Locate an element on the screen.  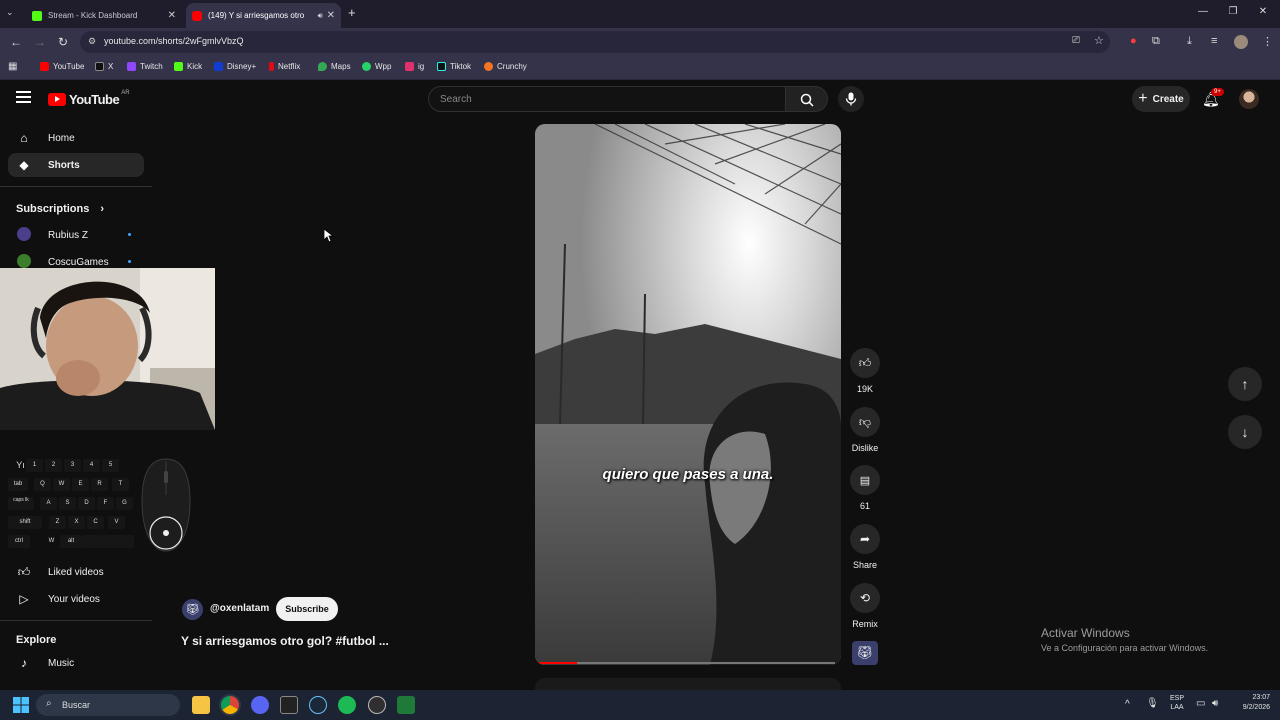
profile-avatar is located at coordinates (1241, 42).